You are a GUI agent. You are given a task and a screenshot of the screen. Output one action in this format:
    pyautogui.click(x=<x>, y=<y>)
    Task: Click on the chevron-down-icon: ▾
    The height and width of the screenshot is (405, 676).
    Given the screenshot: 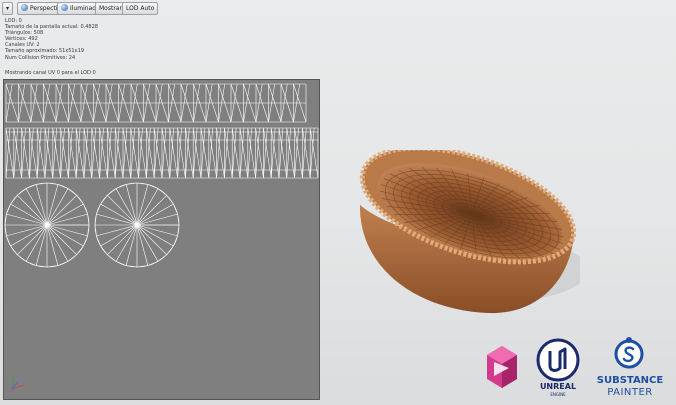 What is the action you would take?
    pyautogui.click(x=7, y=8)
    